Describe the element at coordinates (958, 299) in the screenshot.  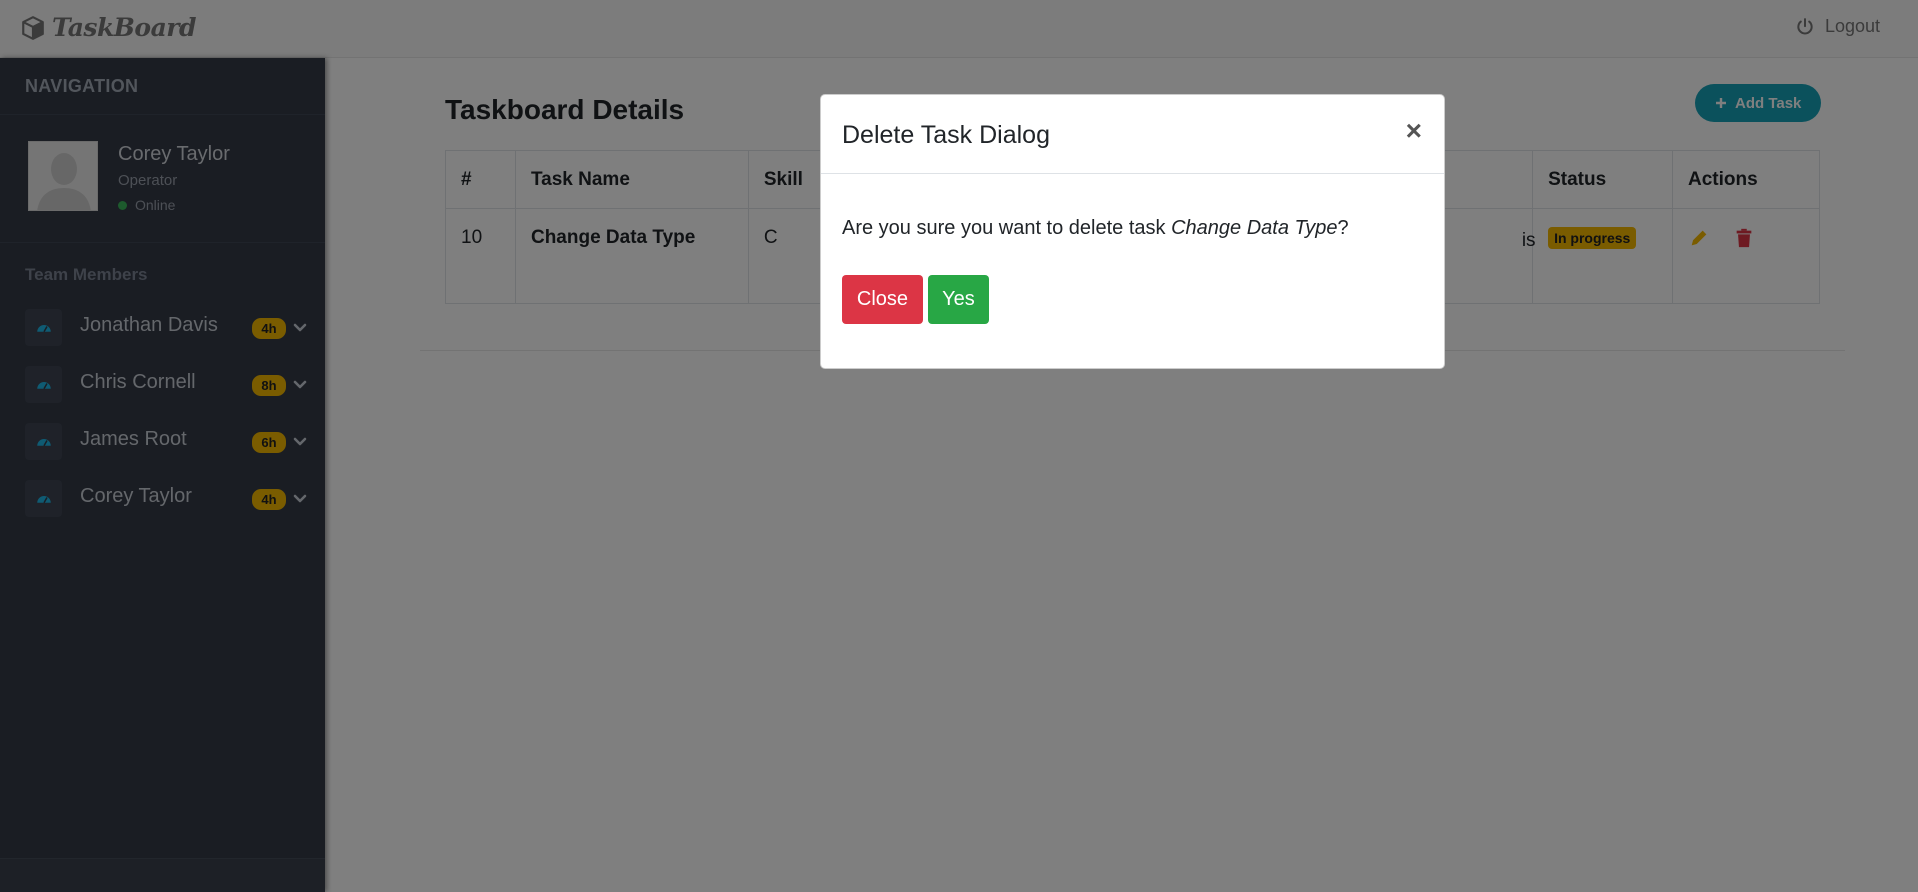
I see `yes-button: Yes` at that location.